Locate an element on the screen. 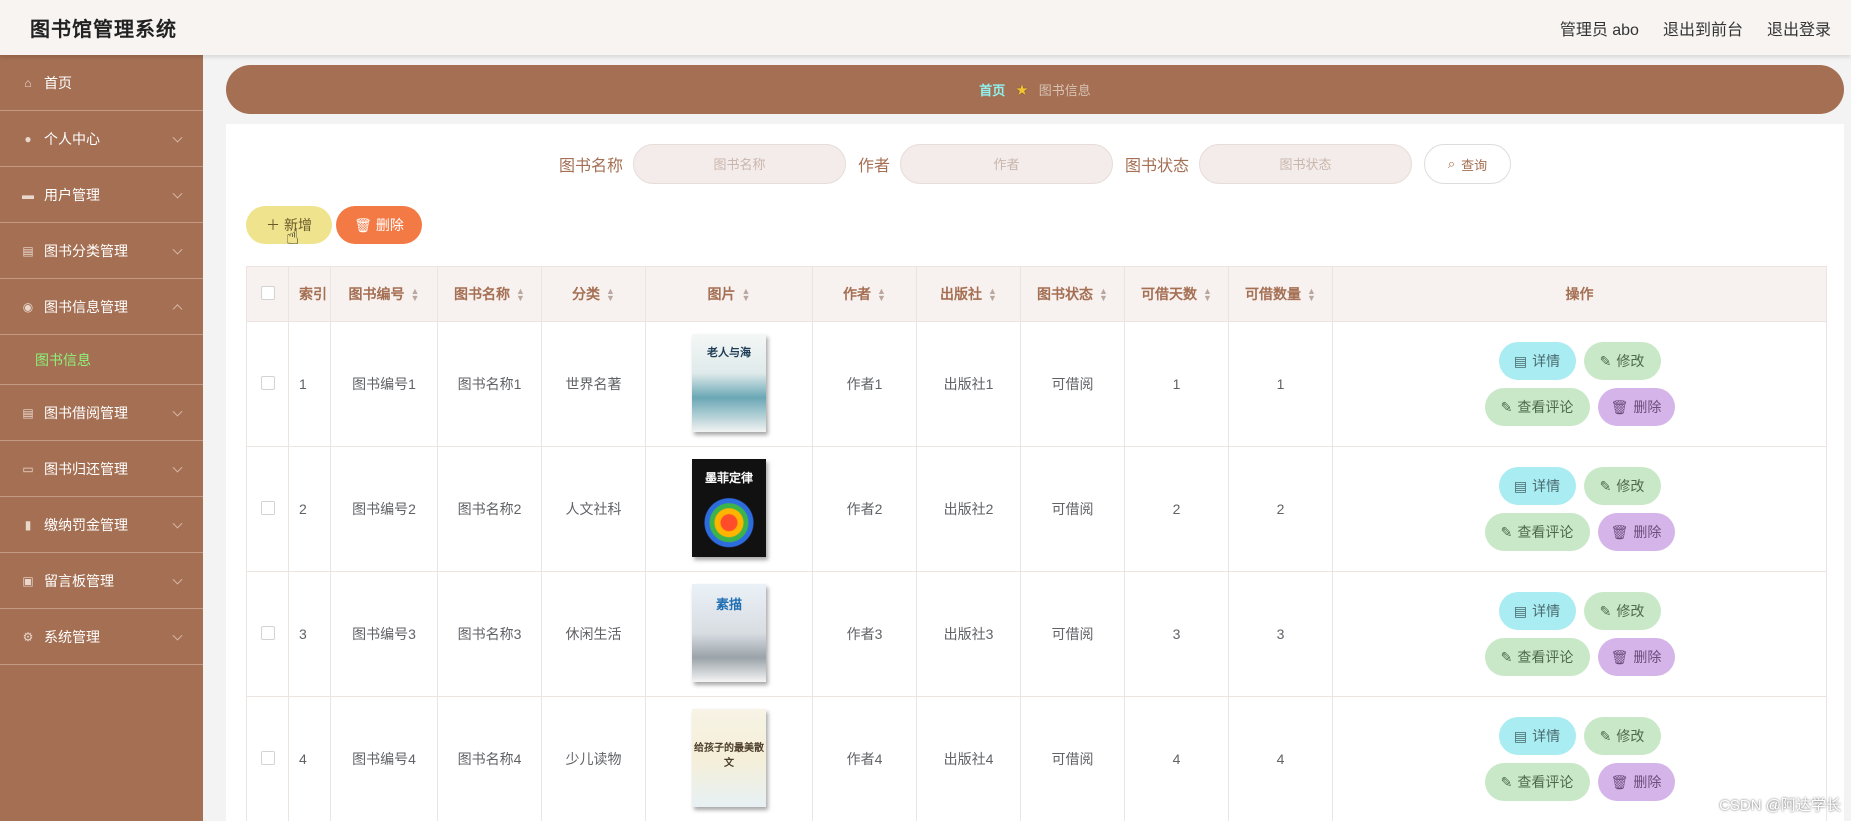  col-header-name: 图书名称 ▲ ▼ is located at coordinates (489, 294).